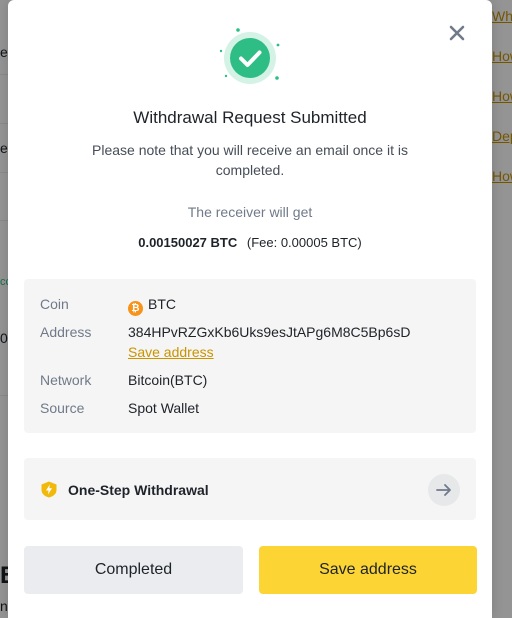  Describe the element at coordinates (250, 489) in the screenshot. I see `one-step-withdrawal-card: One-Step Withdrawal` at that location.